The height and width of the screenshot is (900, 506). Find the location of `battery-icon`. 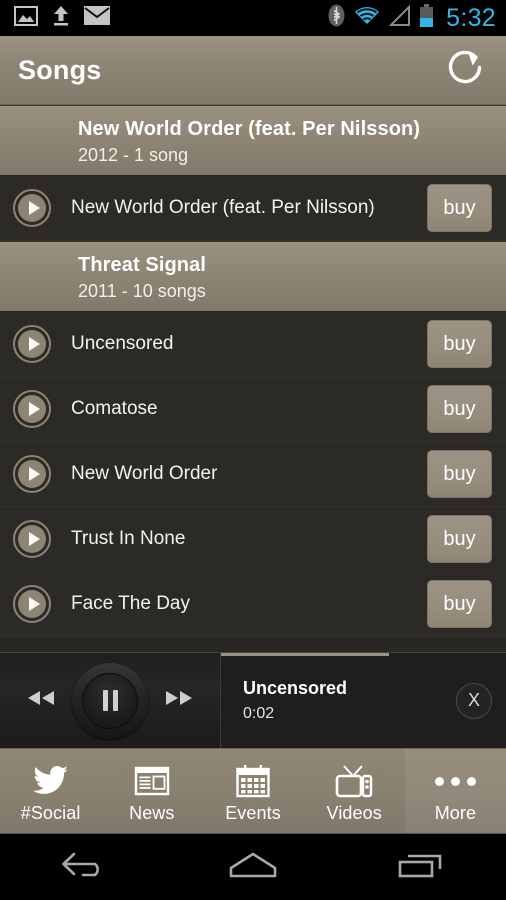

battery-icon is located at coordinates (426, 18).